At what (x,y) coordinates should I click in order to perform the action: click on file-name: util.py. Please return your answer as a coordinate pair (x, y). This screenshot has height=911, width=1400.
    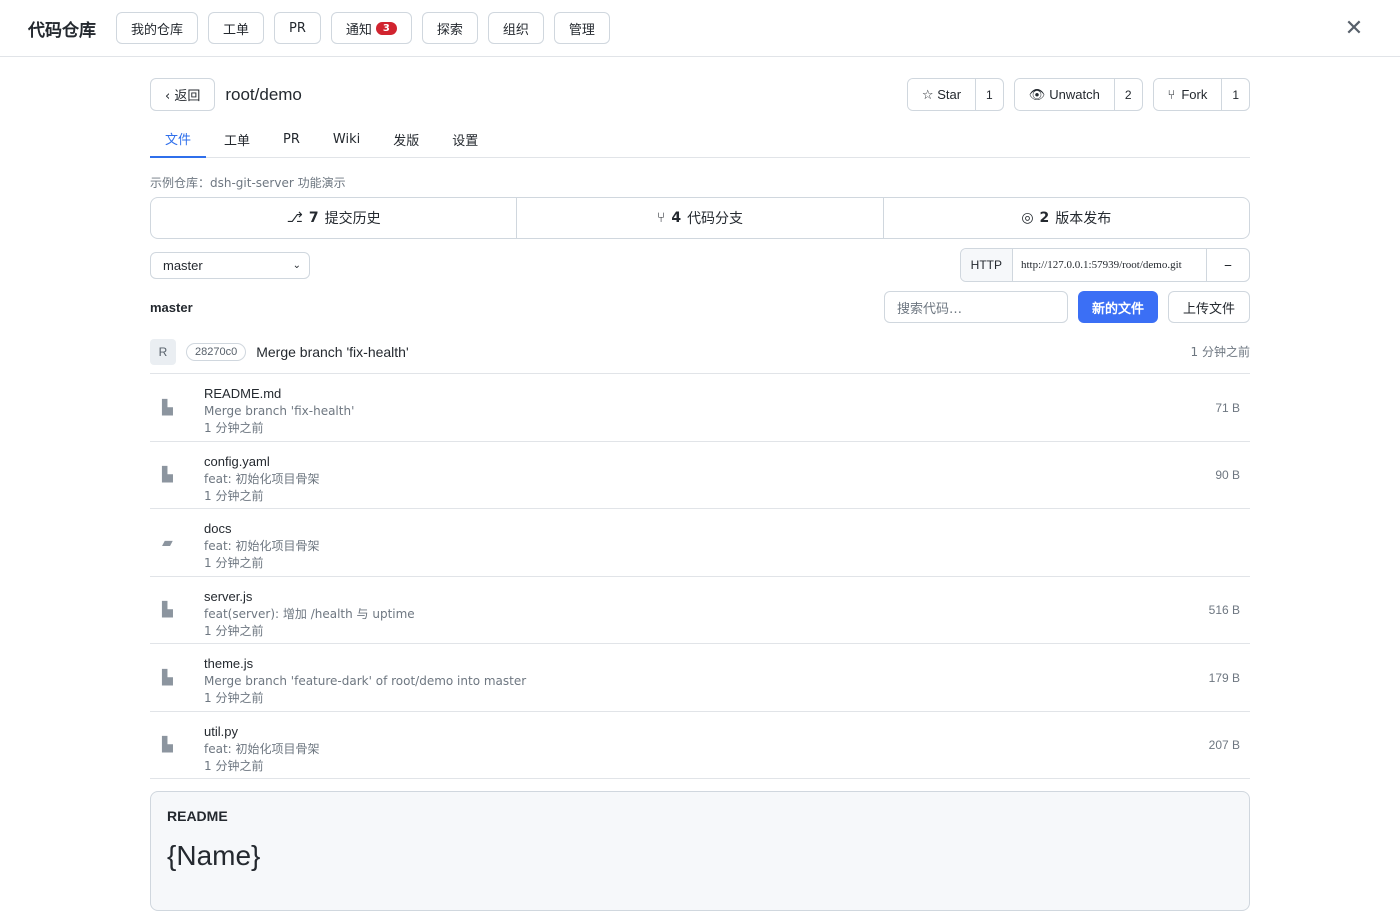
    Looking at the image, I should click on (262, 732).